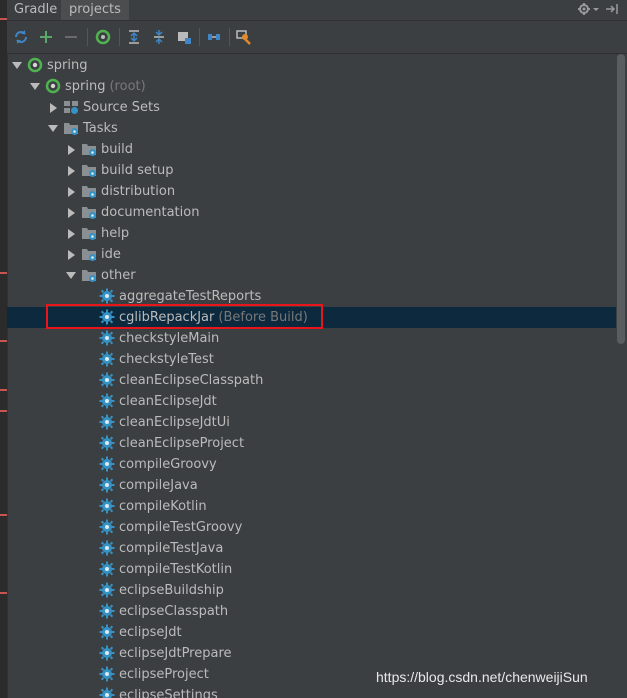 This screenshot has height=698, width=627. I want to click on offline-mode-icon, so click(184, 37).